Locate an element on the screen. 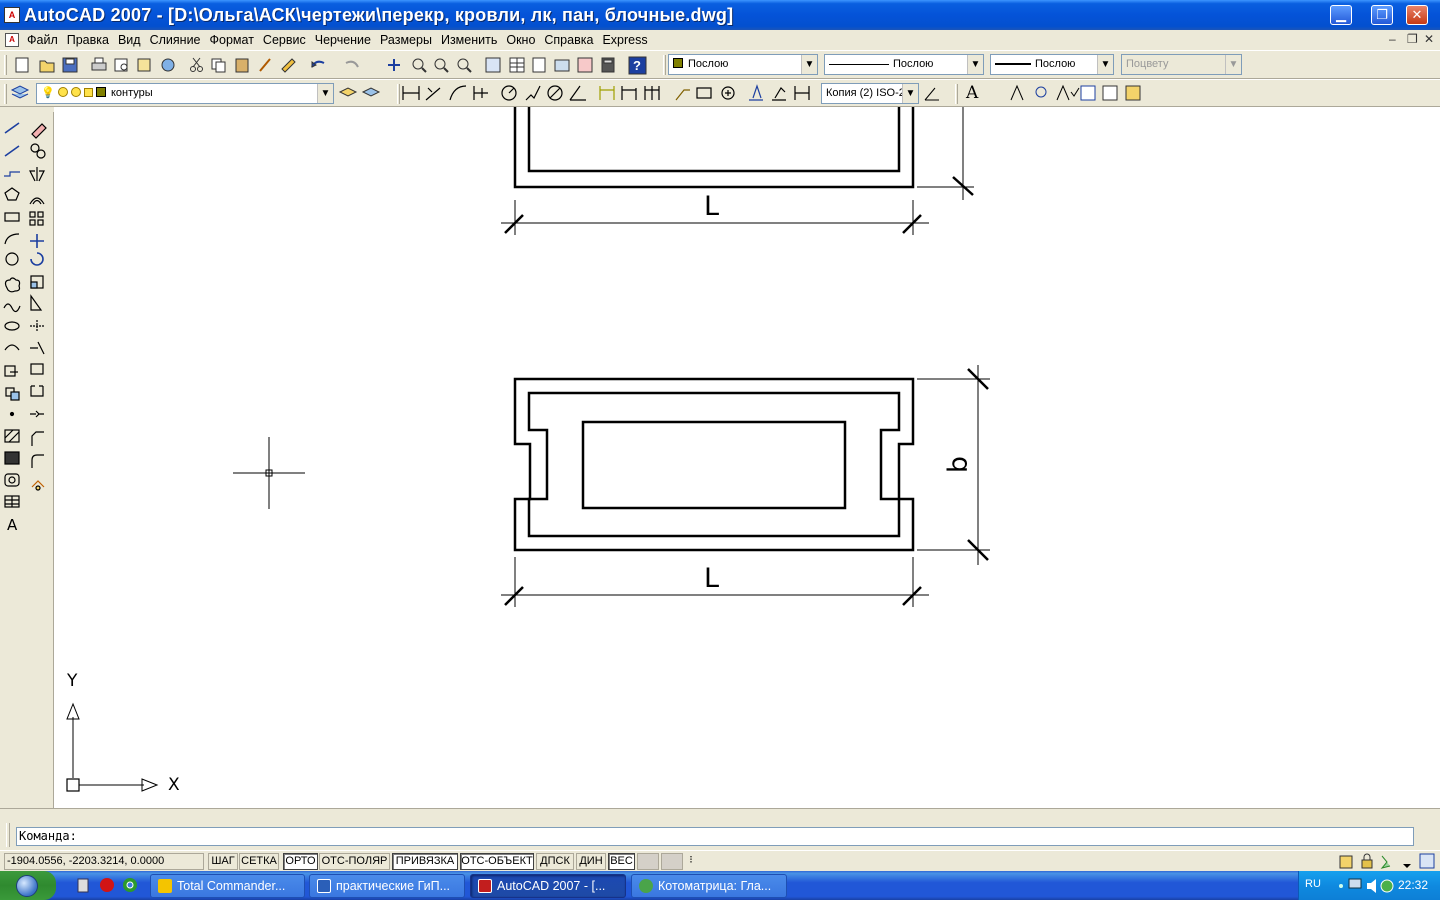 This screenshot has height=900, width=1440. bluetooth-dot-icon is located at coordinates (1341, 886).